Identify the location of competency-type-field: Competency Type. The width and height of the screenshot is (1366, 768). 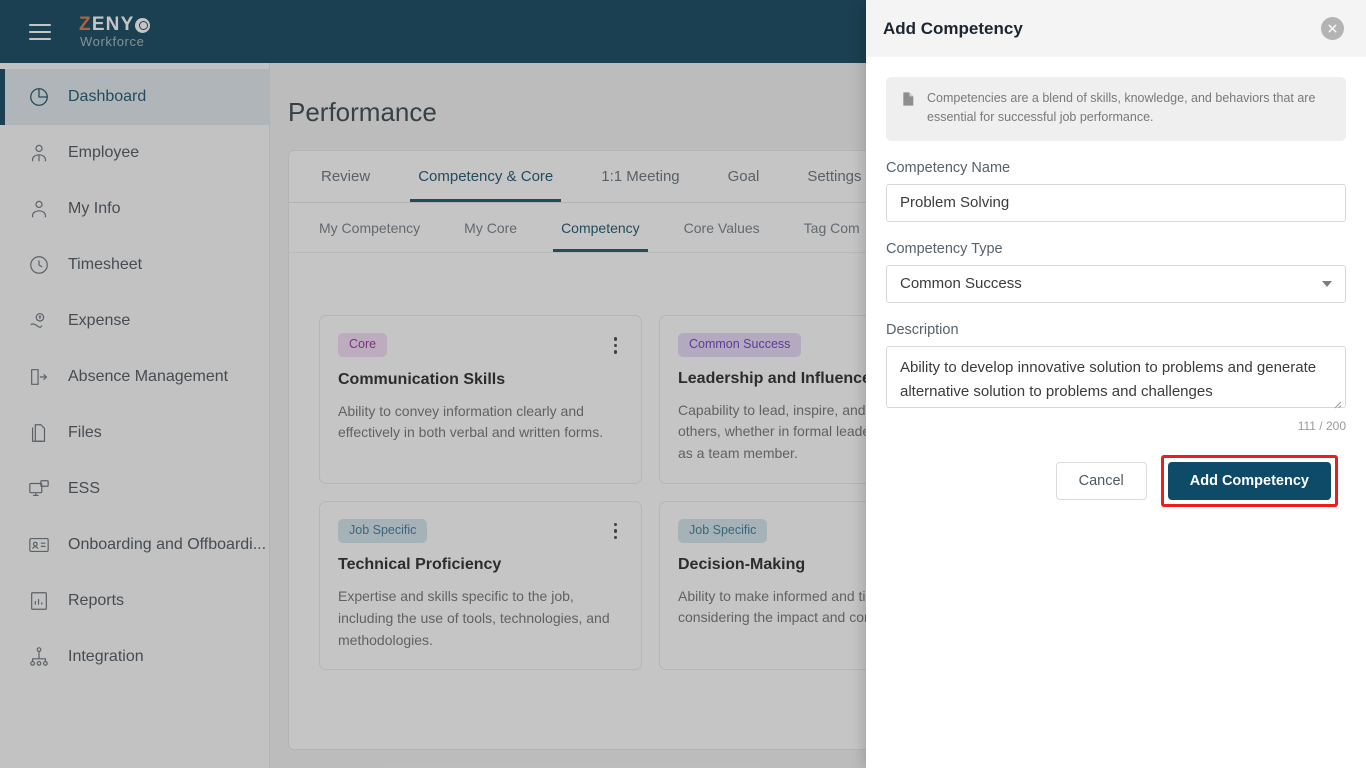
(1116, 272).